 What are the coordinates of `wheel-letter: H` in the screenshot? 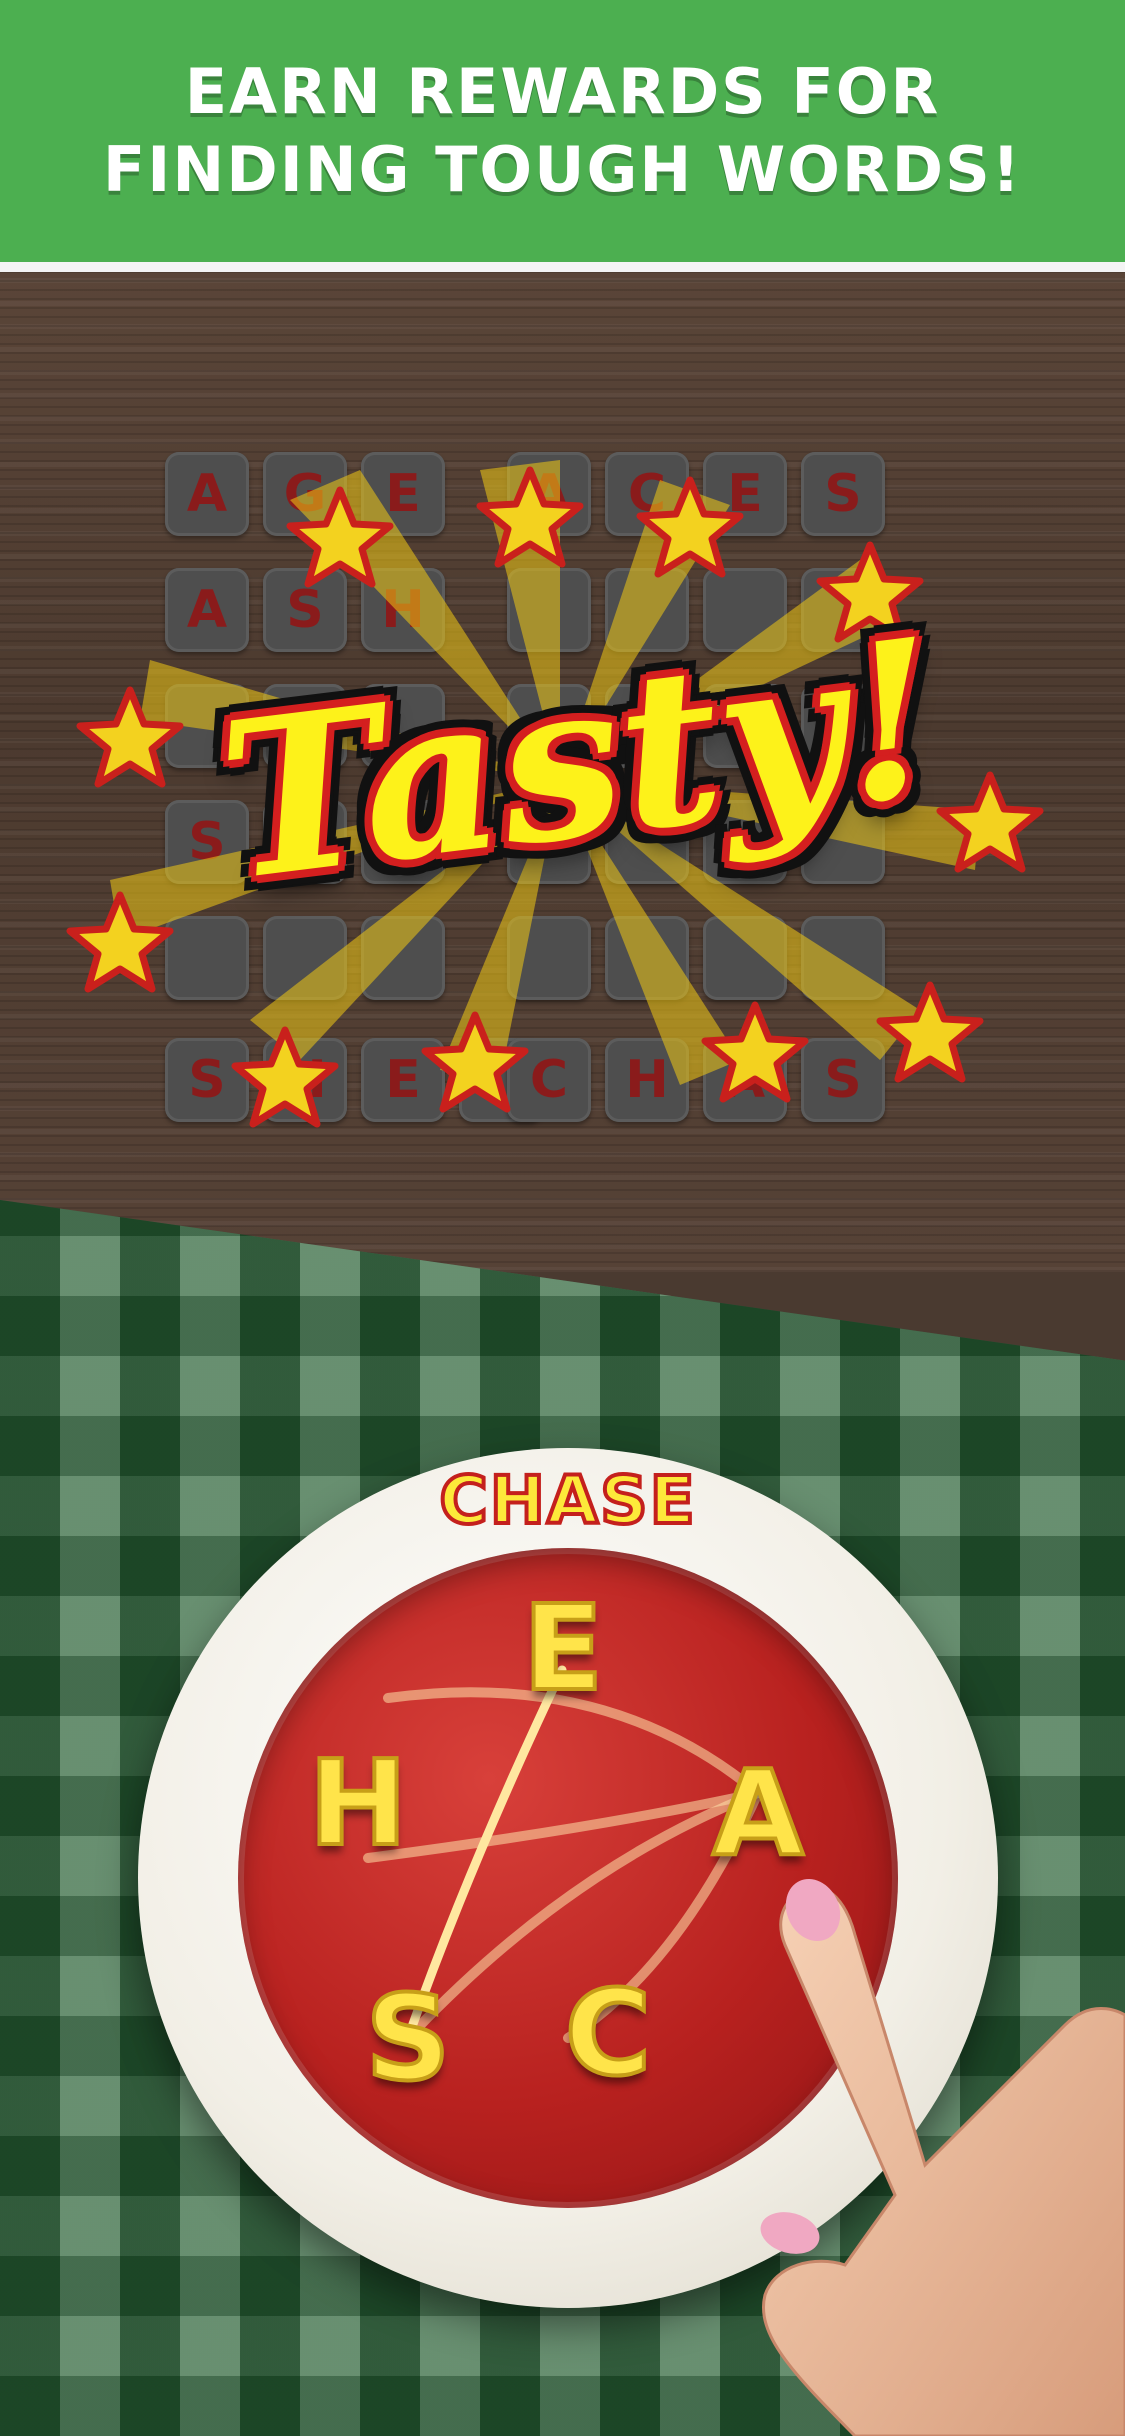 It's located at (358, 1803).